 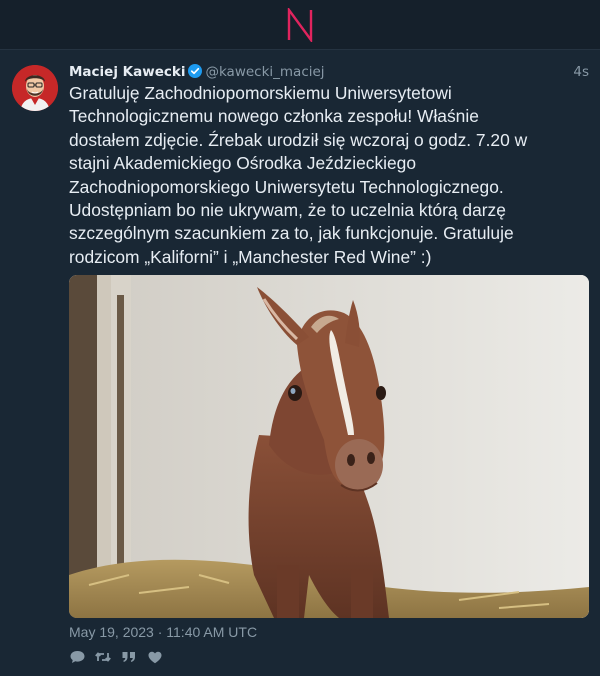 I want to click on reply-button, so click(x=77, y=657).